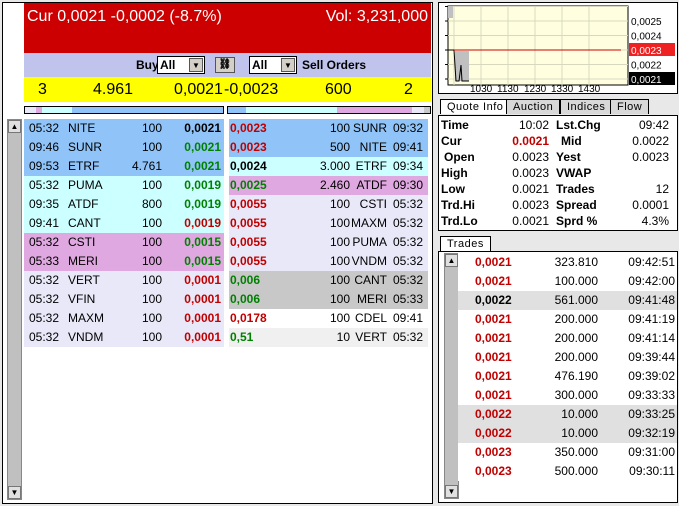 The width and height of the screenshot is (679, 506). What do you see at coordinates (44, 204) in the screenshot?
I see `order-time: 09:35` at bounding box center [44, 204].